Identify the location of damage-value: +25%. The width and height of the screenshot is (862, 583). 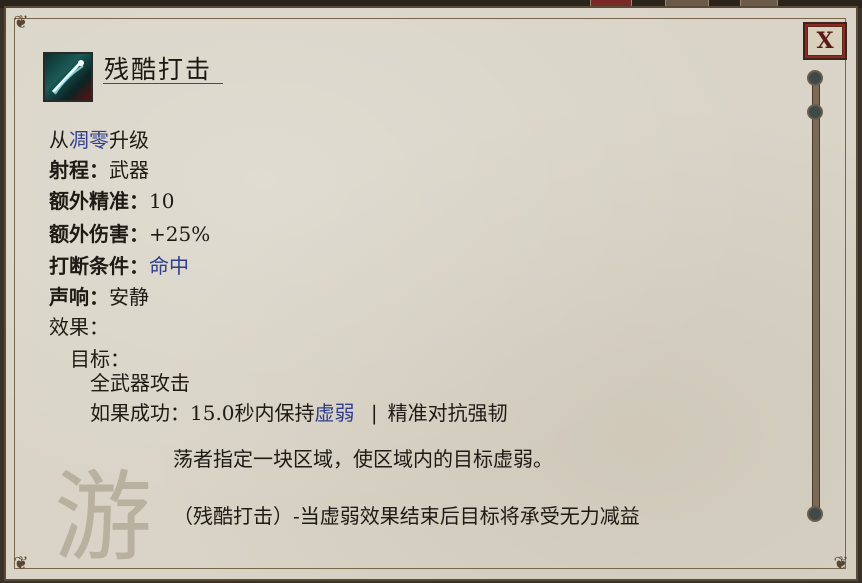
(180, 234).